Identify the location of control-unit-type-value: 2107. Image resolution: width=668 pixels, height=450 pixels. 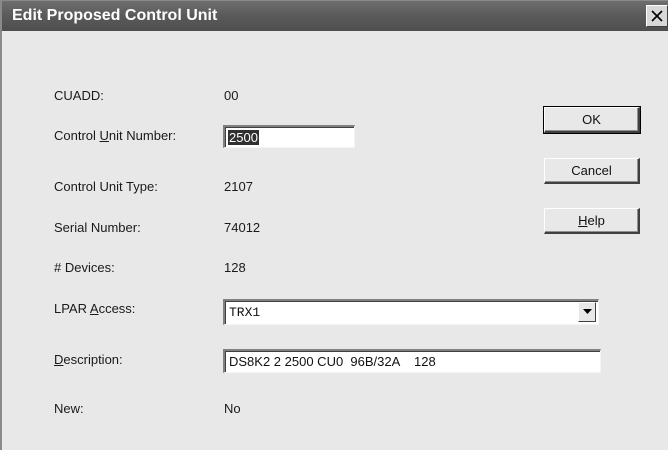
(238, 186).